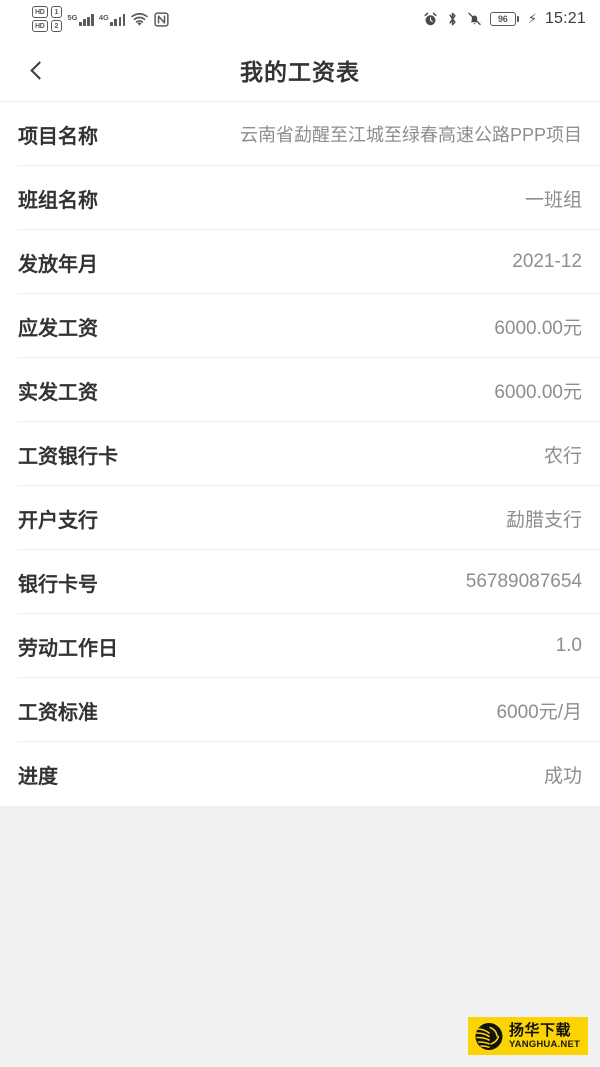 The height and width of the screenshot is (1067, 600). Describe the element at coordinates (430, 19) in the screenshot. I see `alarm-icon` at that location.